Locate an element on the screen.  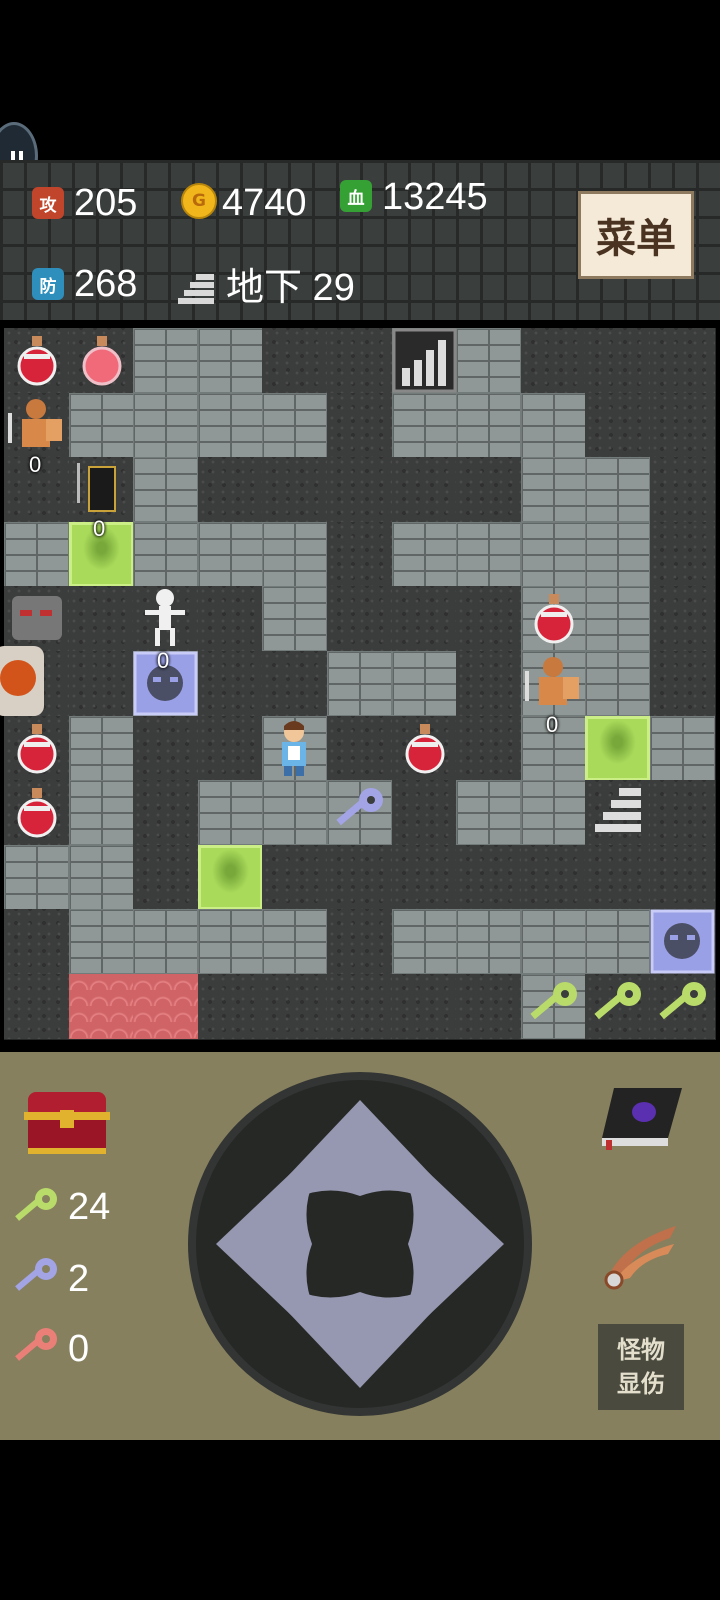
gold-icon: G is located at coordinates (199, 201).